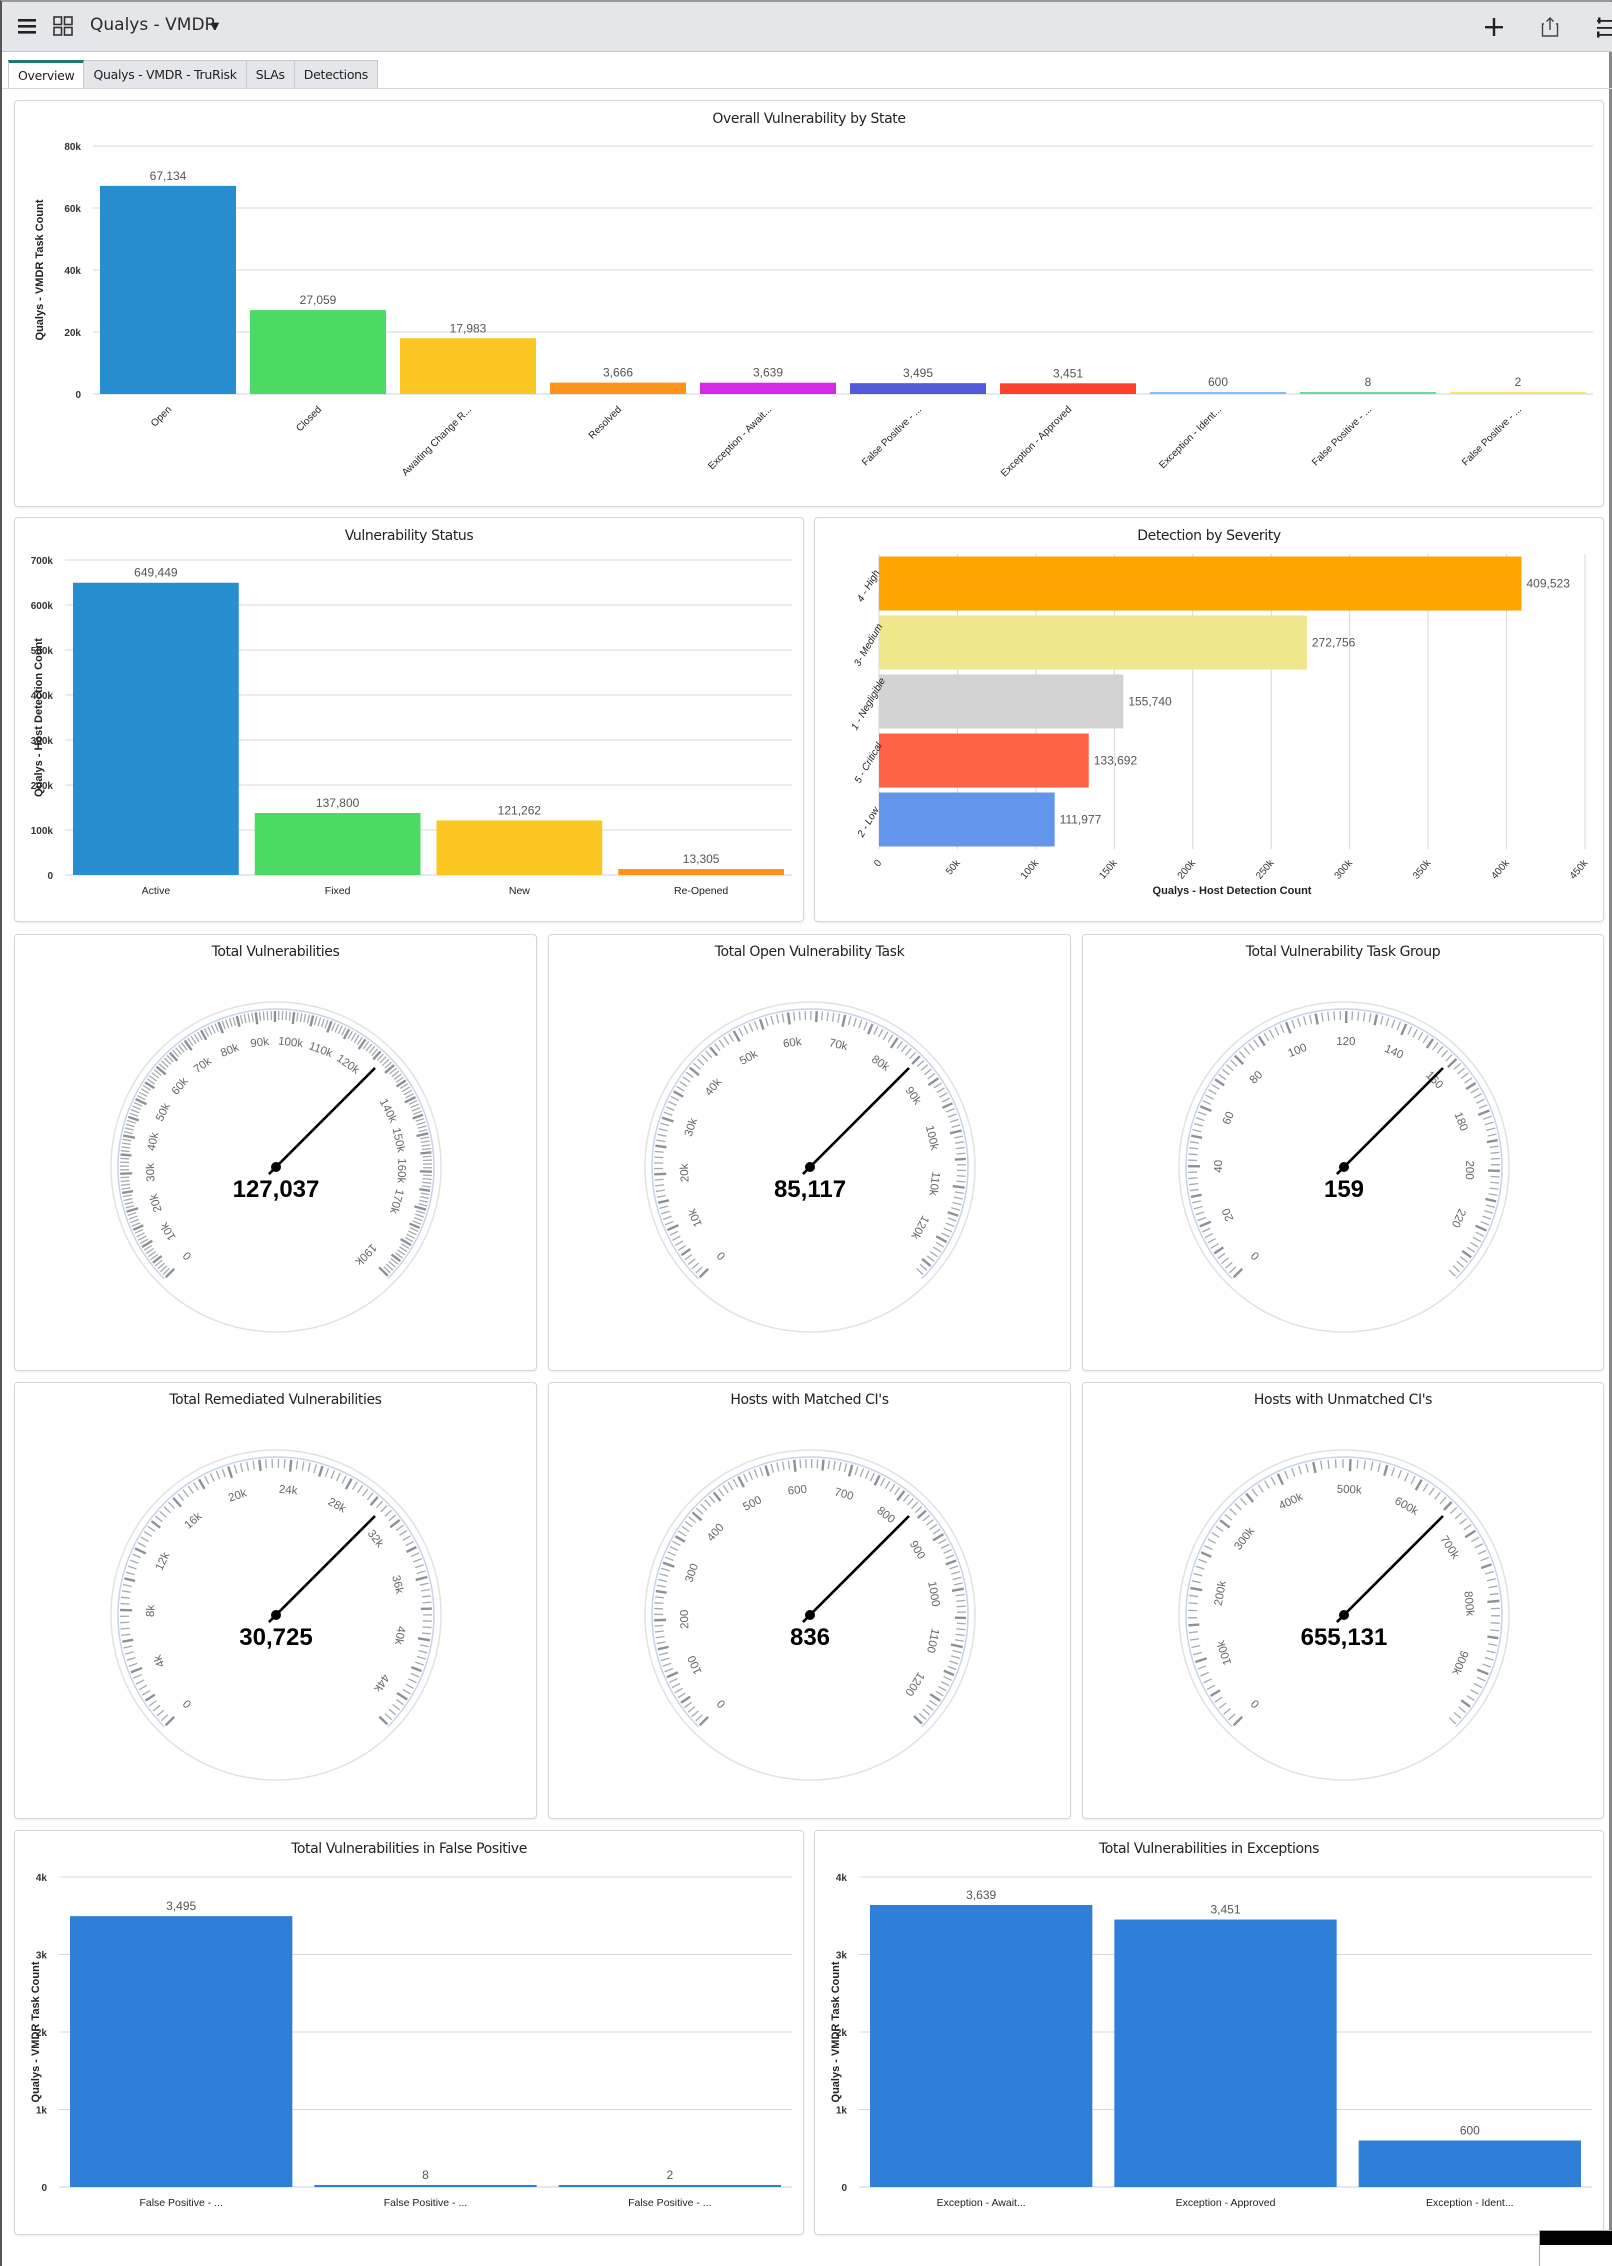 This screenshot has width=1612, height=2266. I want to click on dashboard-grid-icon, so click(63, 26).